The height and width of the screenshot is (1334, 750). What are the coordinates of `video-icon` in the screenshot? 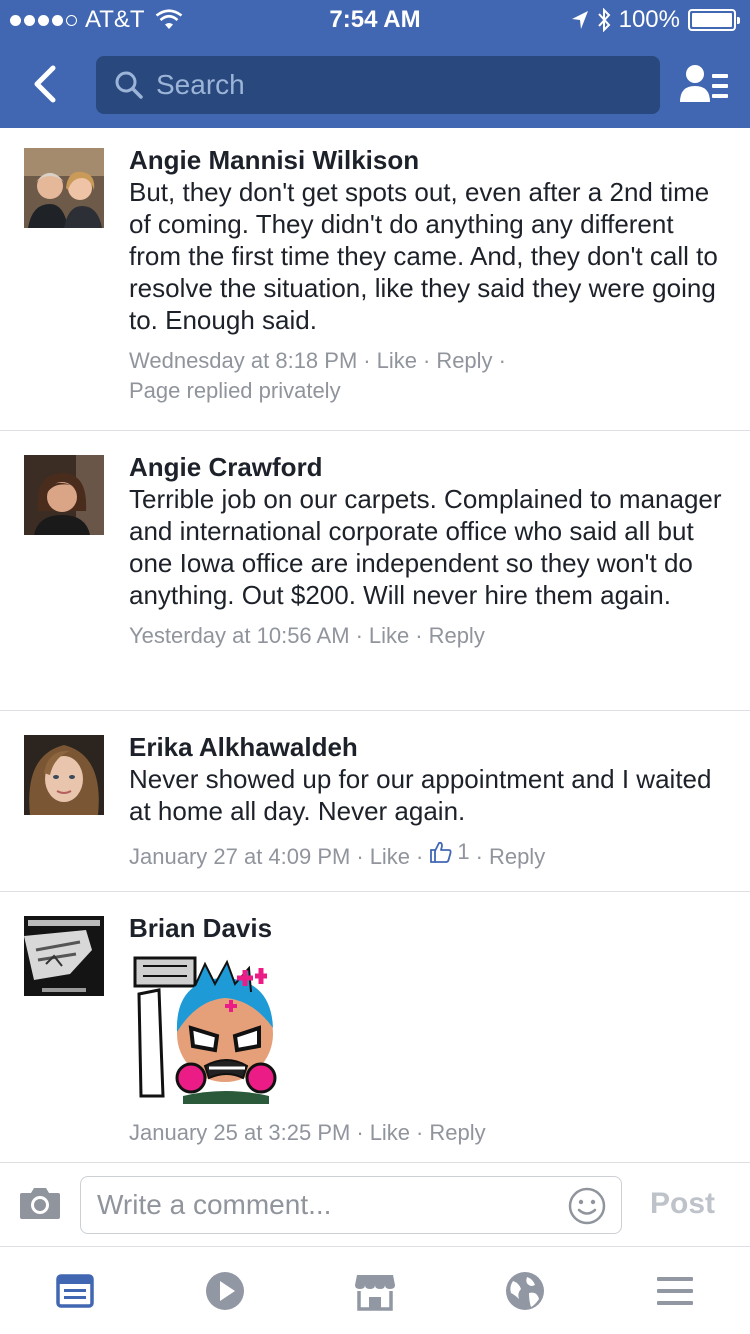 It's located at (225, 1290).